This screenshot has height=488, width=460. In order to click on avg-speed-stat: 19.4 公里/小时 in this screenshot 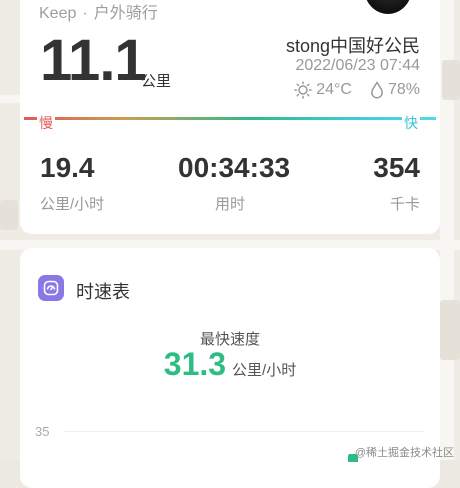, I will do `click(72, 183)`.